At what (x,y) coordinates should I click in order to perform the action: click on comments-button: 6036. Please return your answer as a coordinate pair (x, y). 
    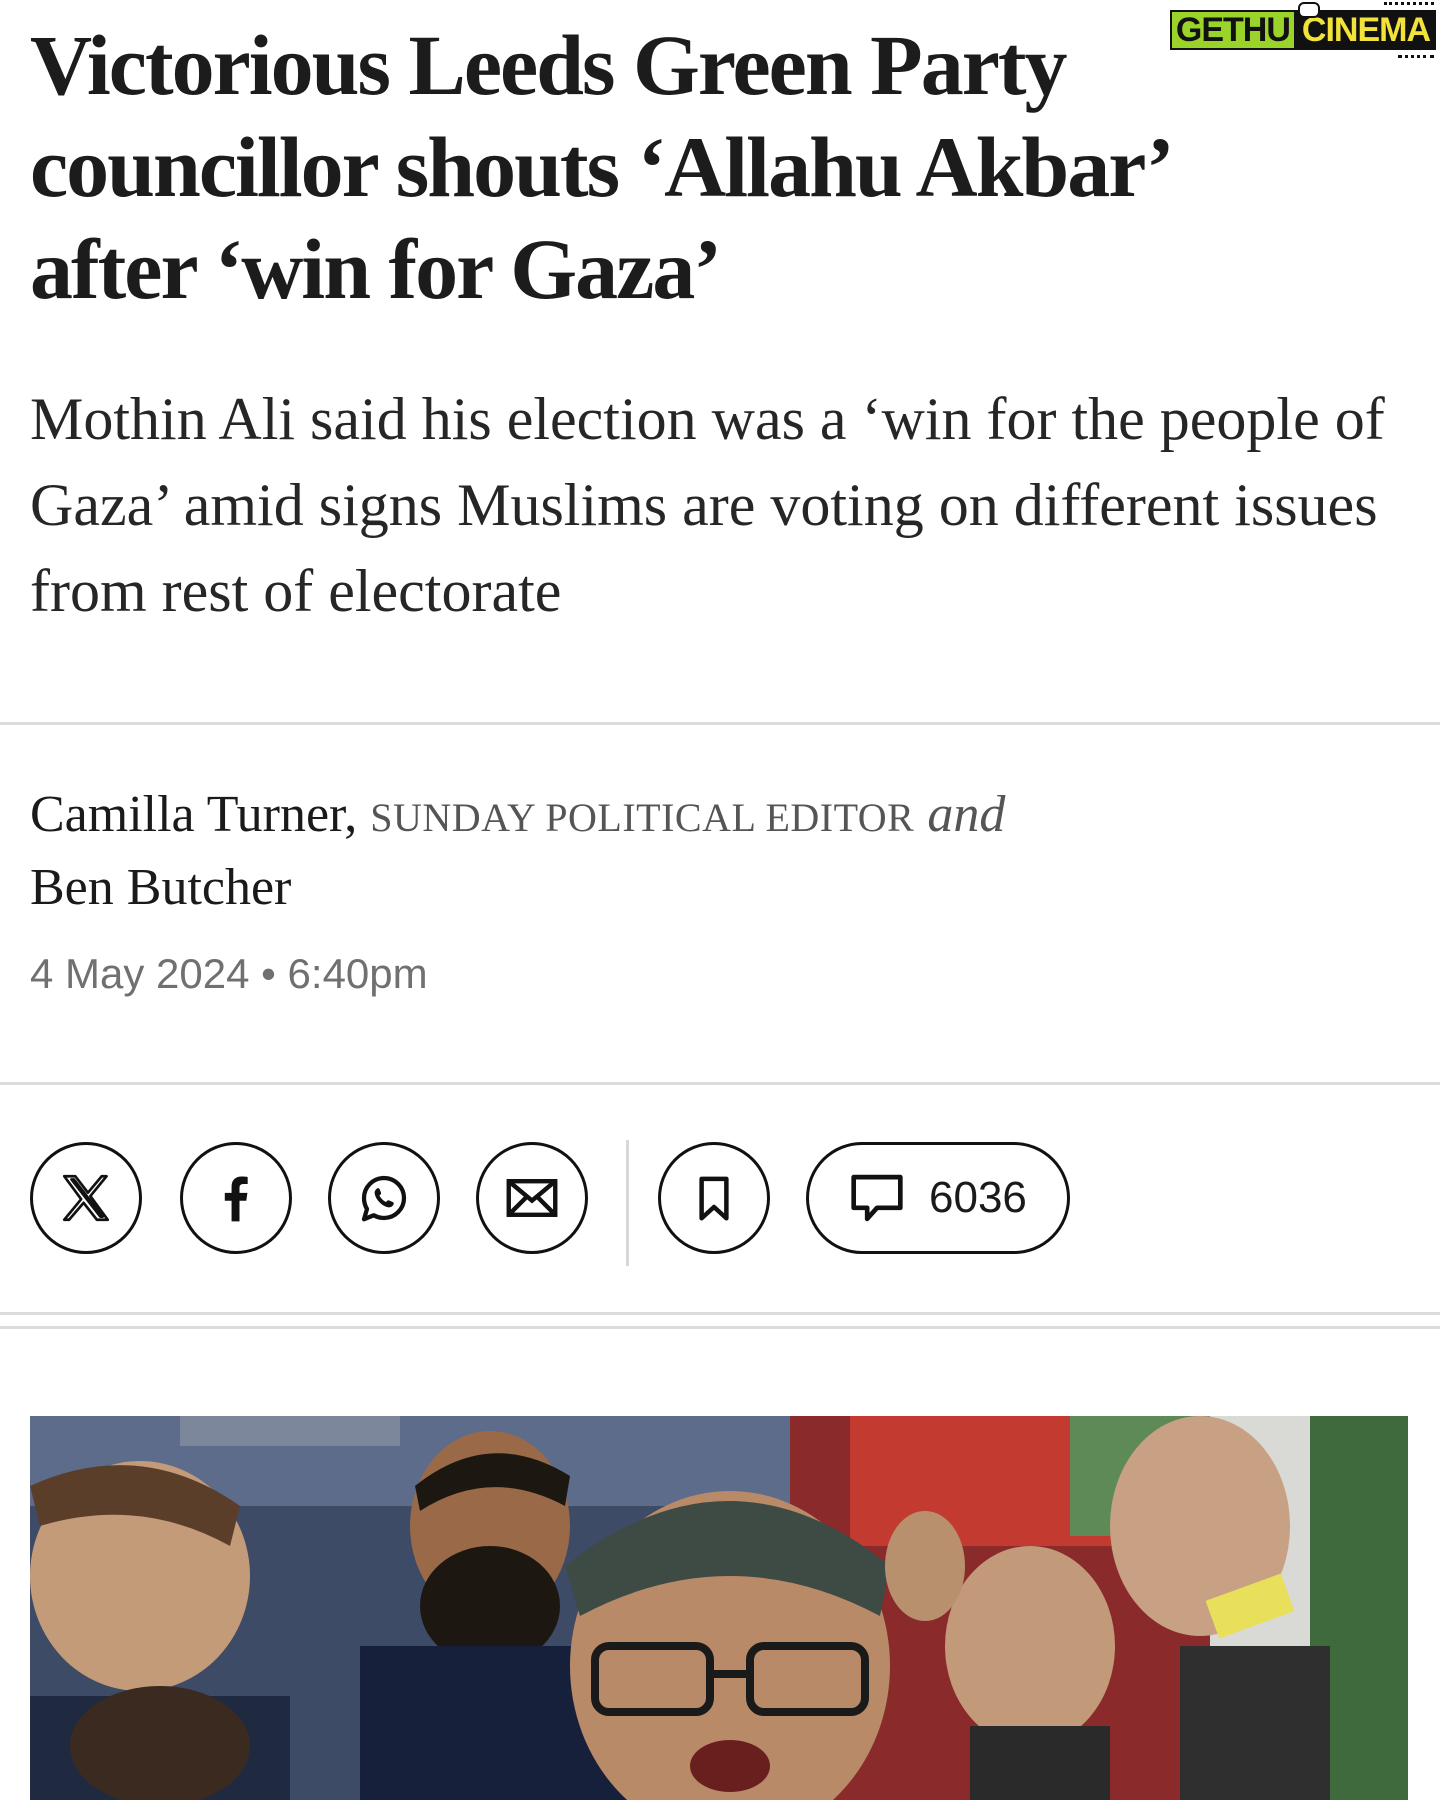
    Looking at the image, I should click on (938, 1198).